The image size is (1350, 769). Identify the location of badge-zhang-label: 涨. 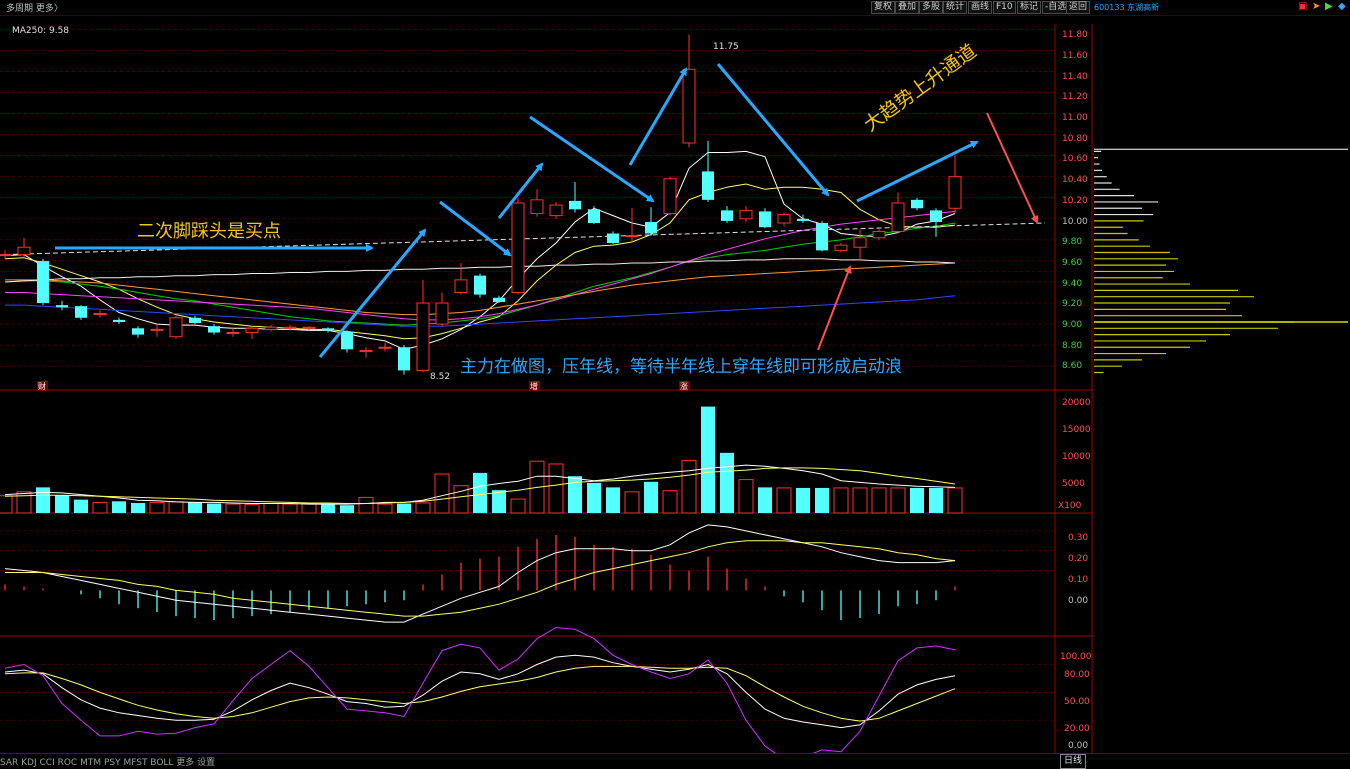
(684, 386).